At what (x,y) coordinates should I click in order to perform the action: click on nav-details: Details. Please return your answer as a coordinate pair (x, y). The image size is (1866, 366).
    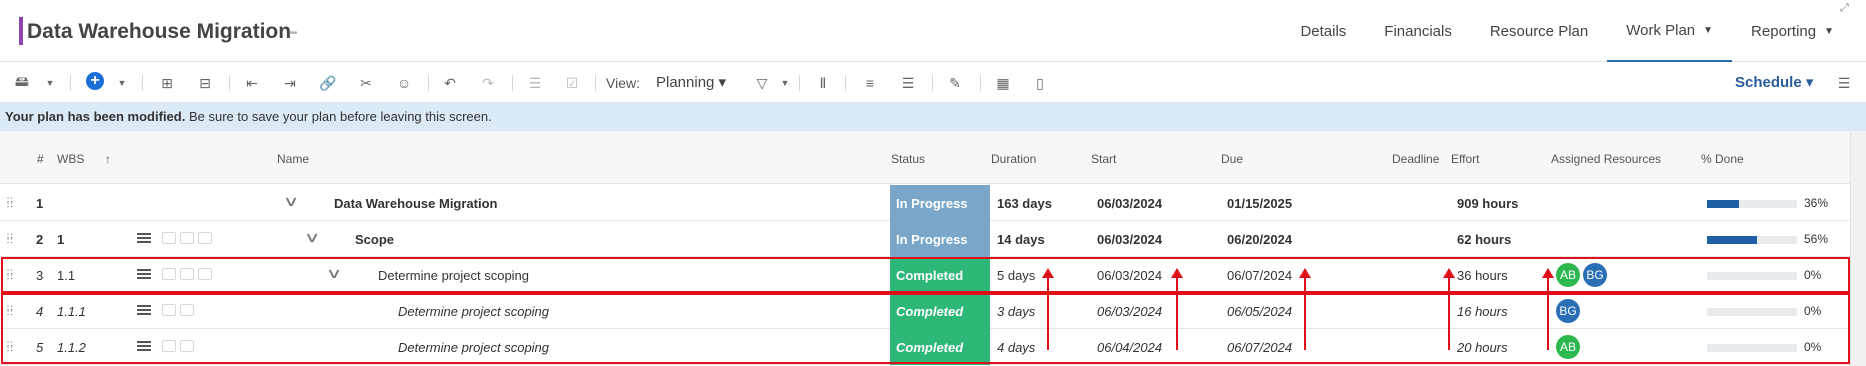
    Looking at the image, I should click on (1323, 31).